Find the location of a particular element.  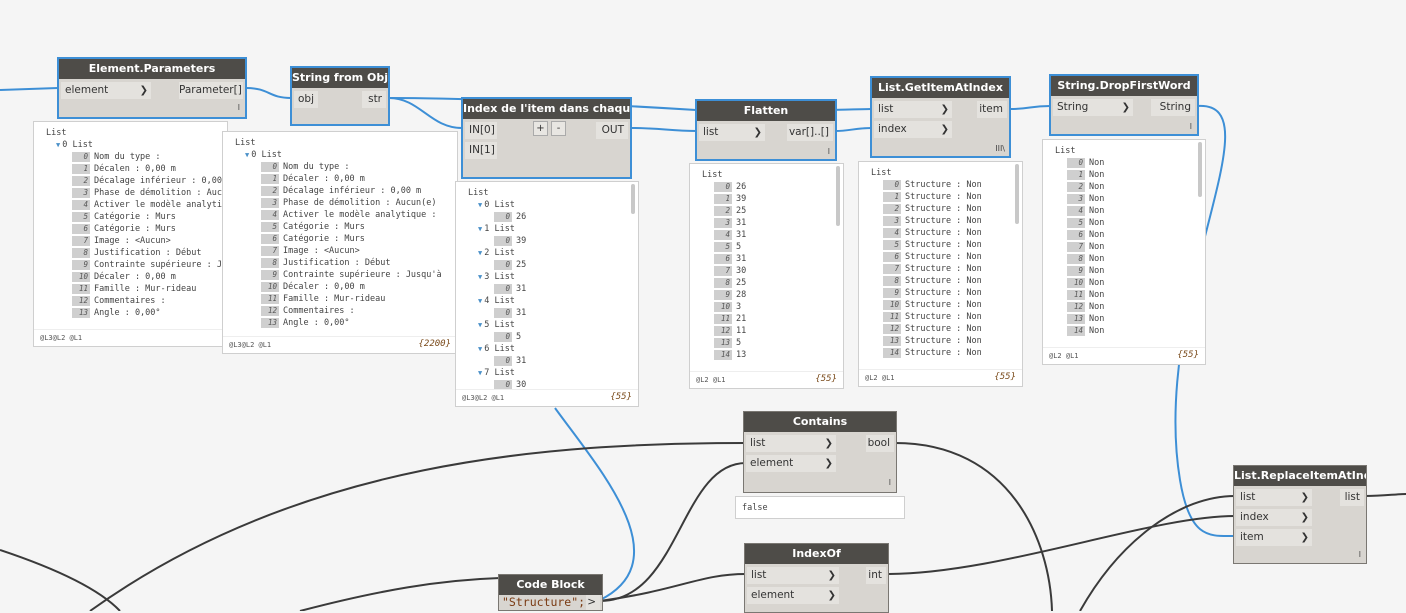

item-value: 39 is located at coordinates (521, 241).